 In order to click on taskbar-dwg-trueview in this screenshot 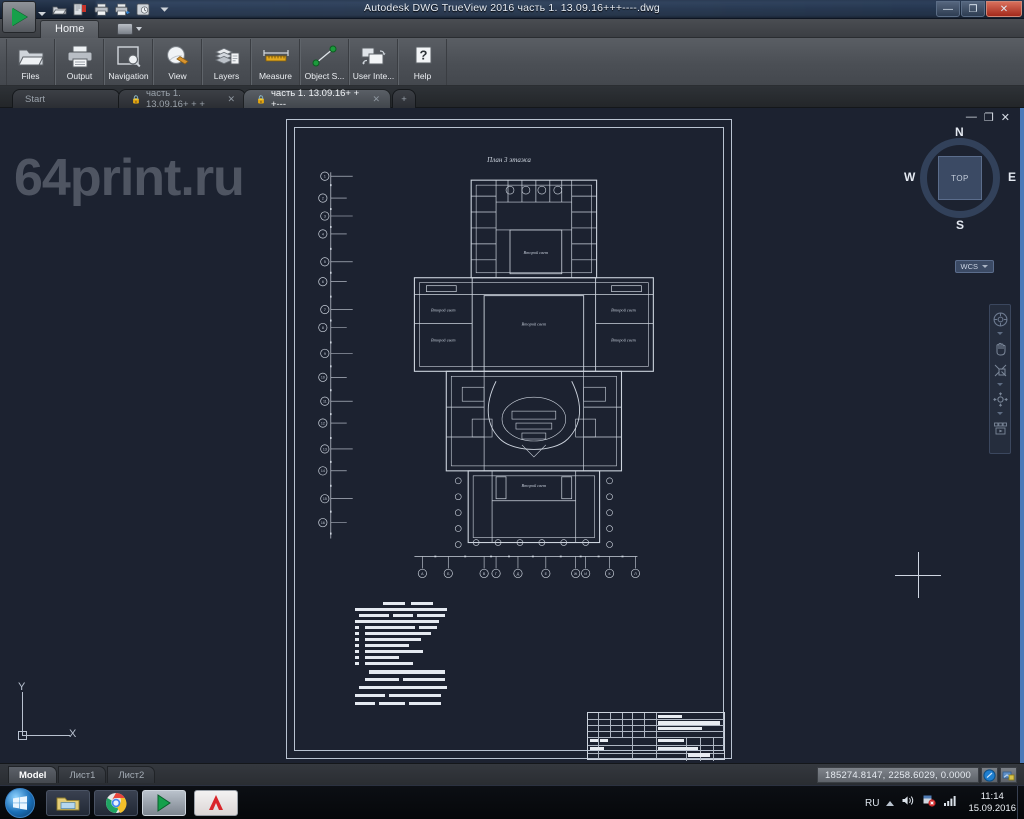, I will do `click(164, 803)`.